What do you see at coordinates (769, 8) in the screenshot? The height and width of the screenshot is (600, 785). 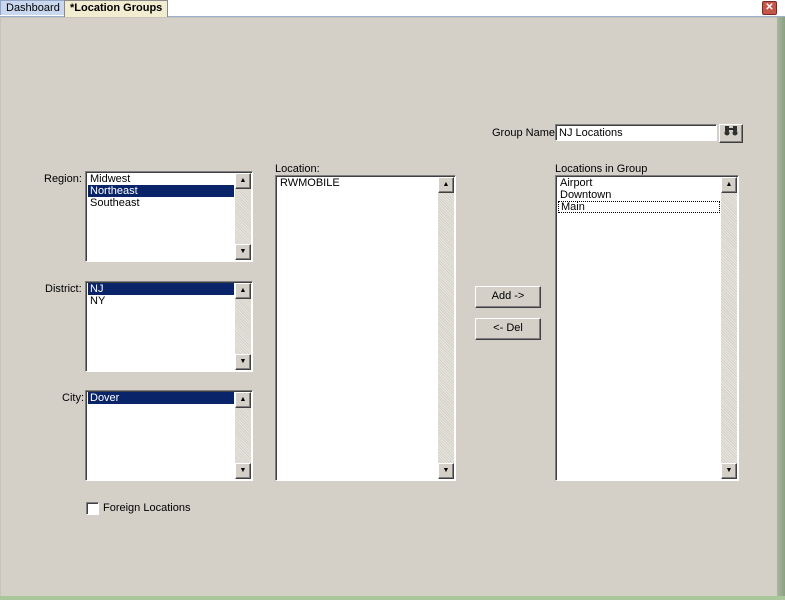 I see `close-icon: ✕` at bounding box center [769, 8].